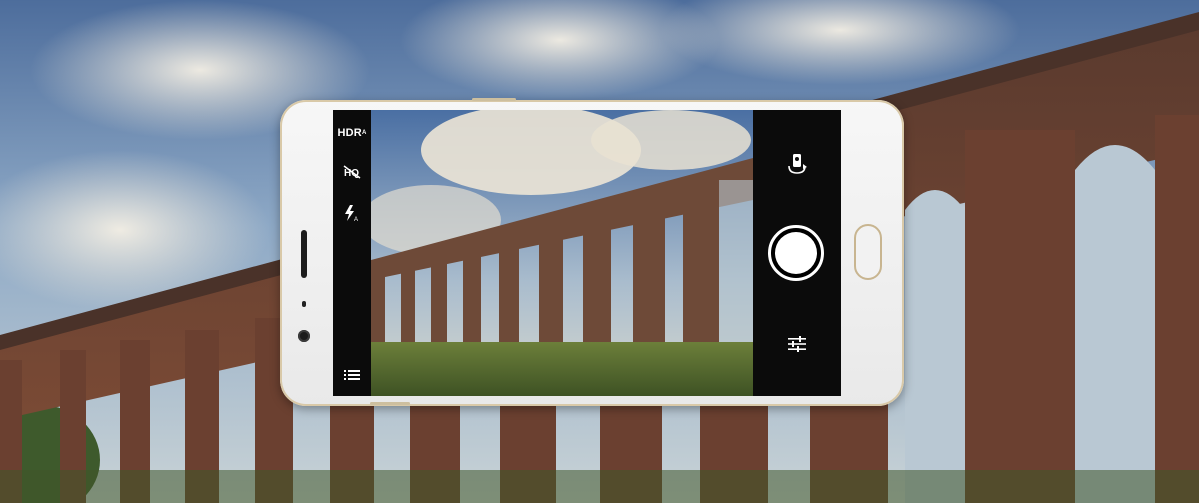 The height and width of the screenshot is (503, 1199). What do you see at coordinates (797, 164) in the screenshot?
I see `switch-camera-icon` at bounding box center [797, 164].